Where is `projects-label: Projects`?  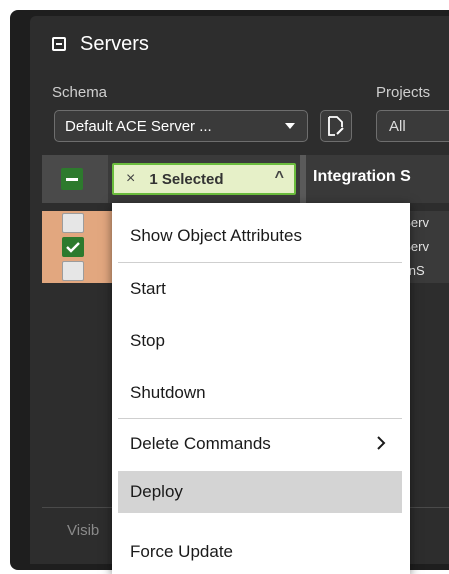
projects-label: Projects is located at coordinates (403, 92).